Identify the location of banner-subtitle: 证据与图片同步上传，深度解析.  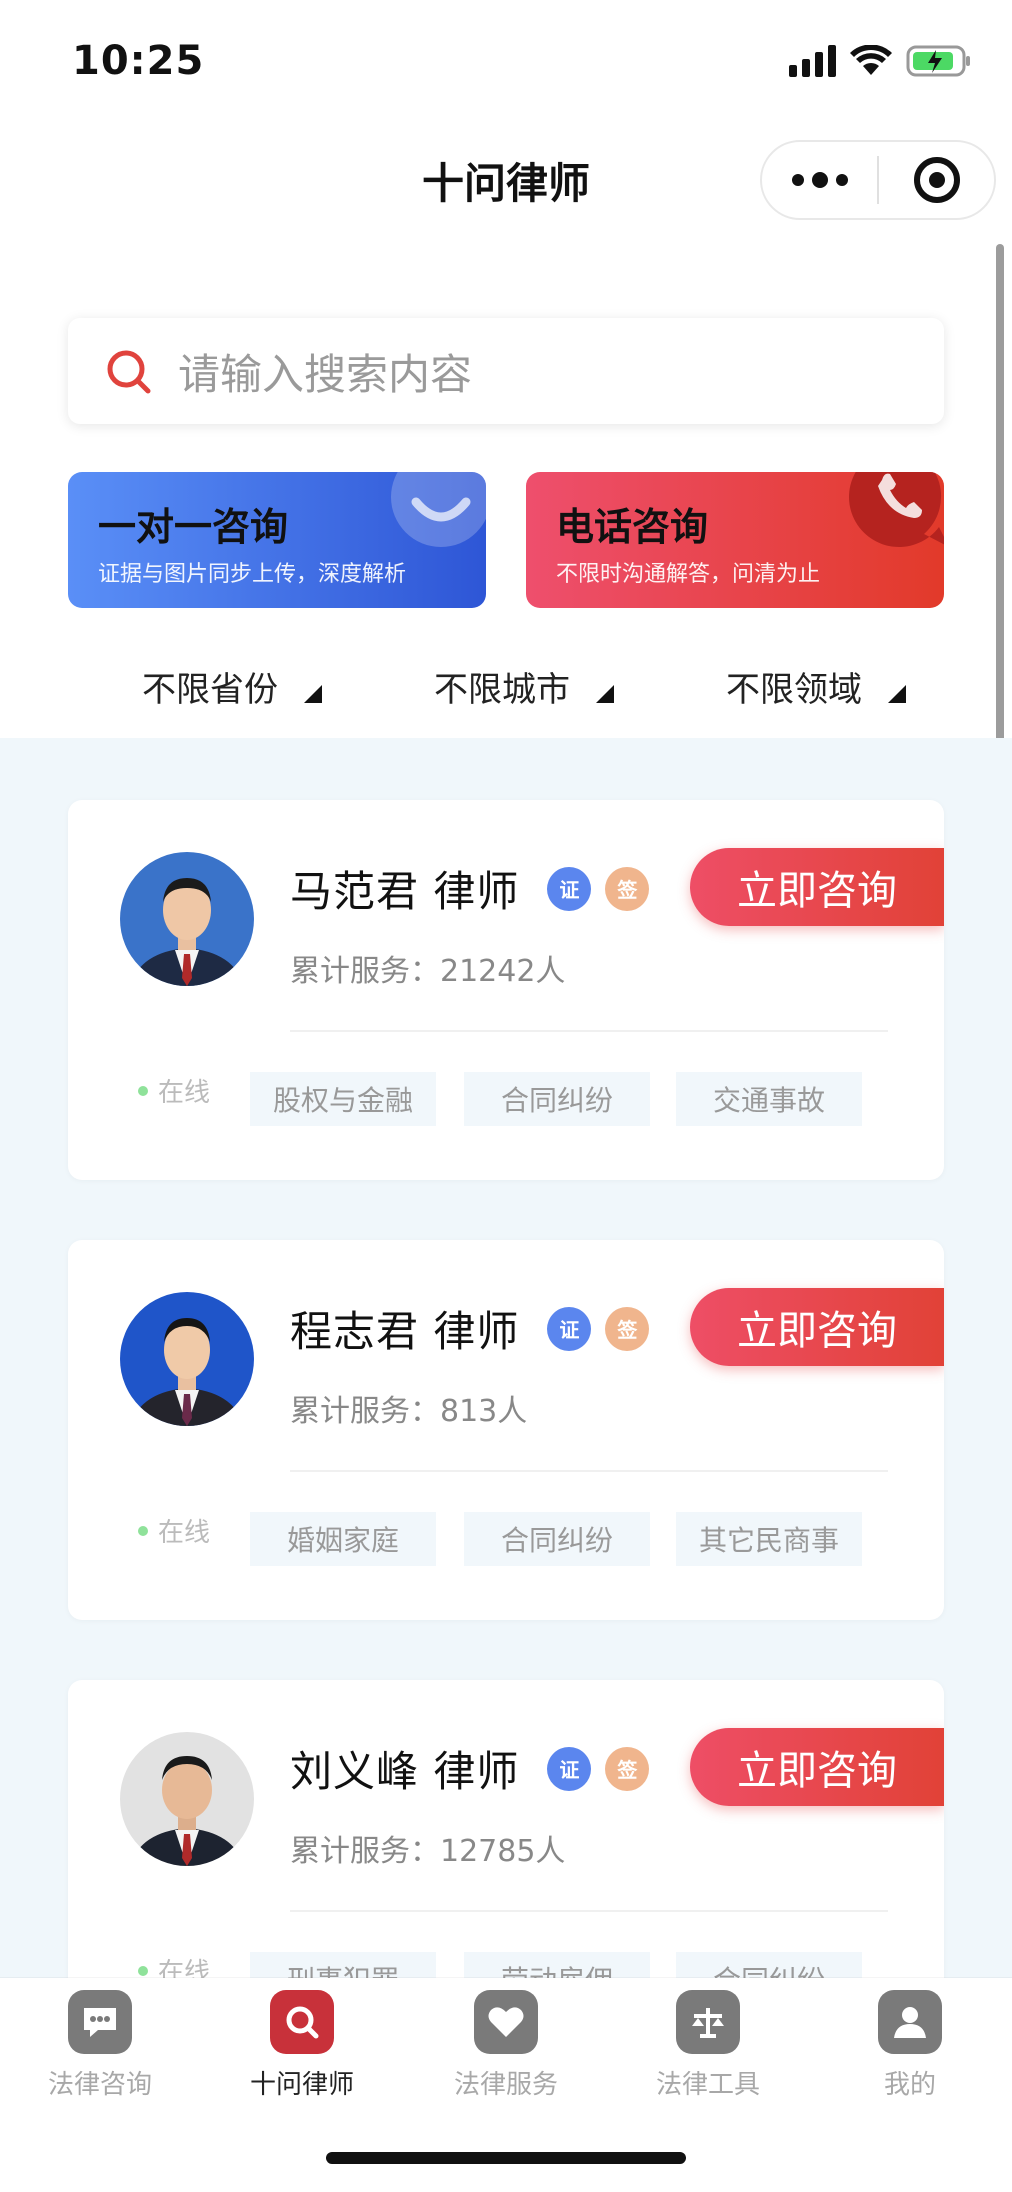
(252, 574).